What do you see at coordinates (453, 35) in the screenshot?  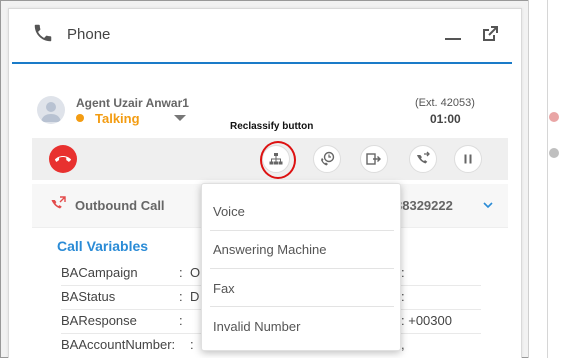 I see `minimize-button` at bounding box center [453, 35].